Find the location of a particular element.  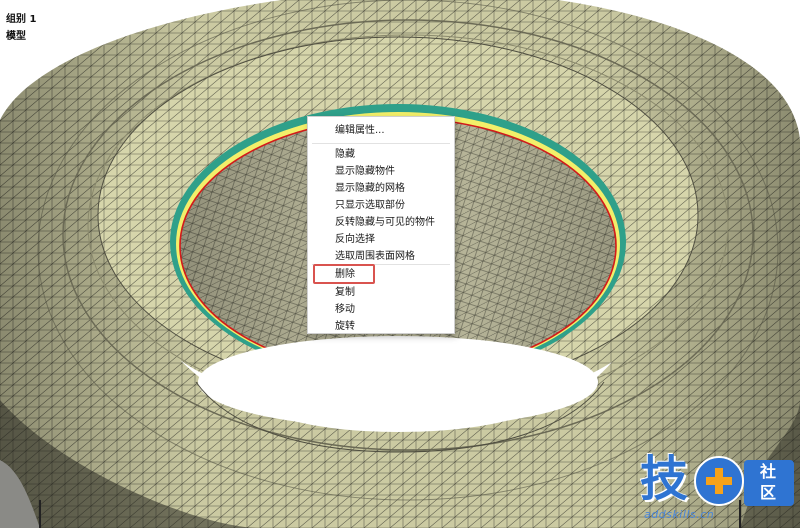

model-label: 模型 is located at coordinates (16, 36).